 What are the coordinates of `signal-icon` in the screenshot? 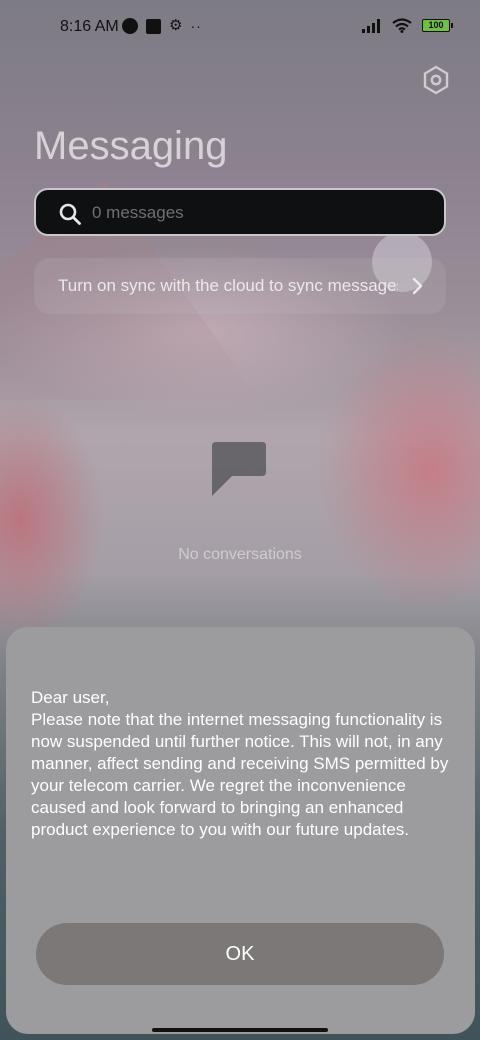 It's located at (371, 25).